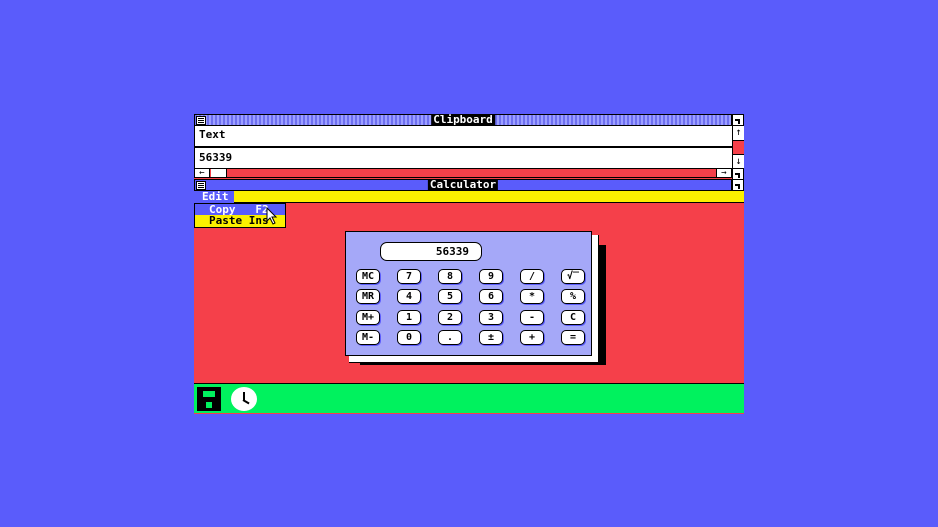 Image resolution: width=938 pixels, height=527 pixels. What do you see at coordinates (532, 317) in the screenshot?
I see `key-subtract-button: -` at bounding box center [532, 317].